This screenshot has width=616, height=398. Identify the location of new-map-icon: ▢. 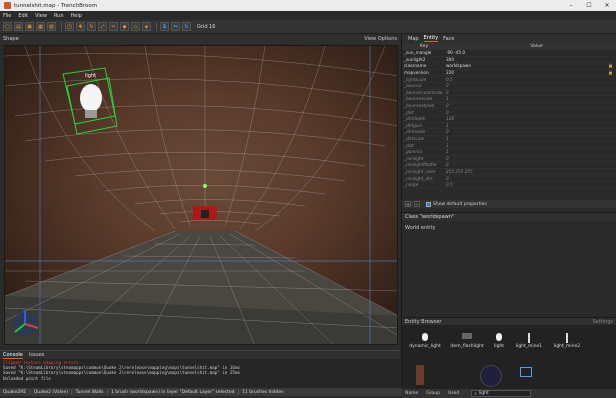
(7, 26).